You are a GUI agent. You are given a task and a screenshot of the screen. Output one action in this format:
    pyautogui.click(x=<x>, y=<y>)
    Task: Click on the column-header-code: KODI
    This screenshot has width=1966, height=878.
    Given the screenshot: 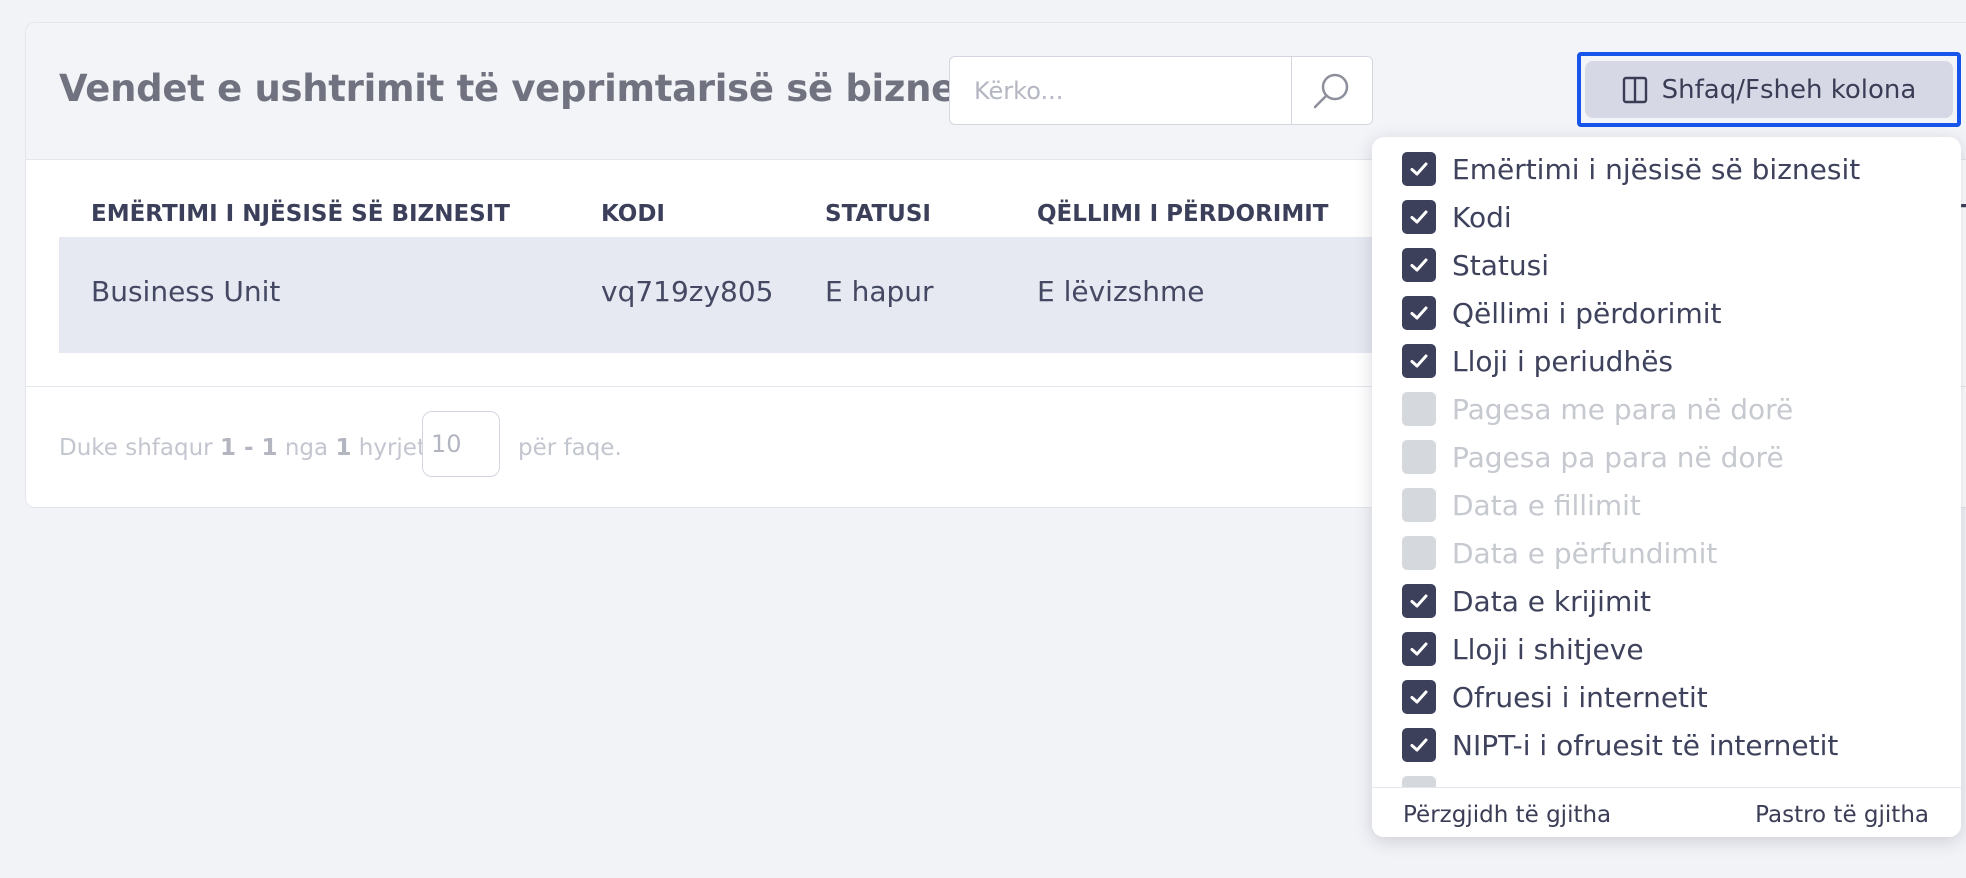 What is the action you would take?
    pyautogui.click(x=633, y=214)
    